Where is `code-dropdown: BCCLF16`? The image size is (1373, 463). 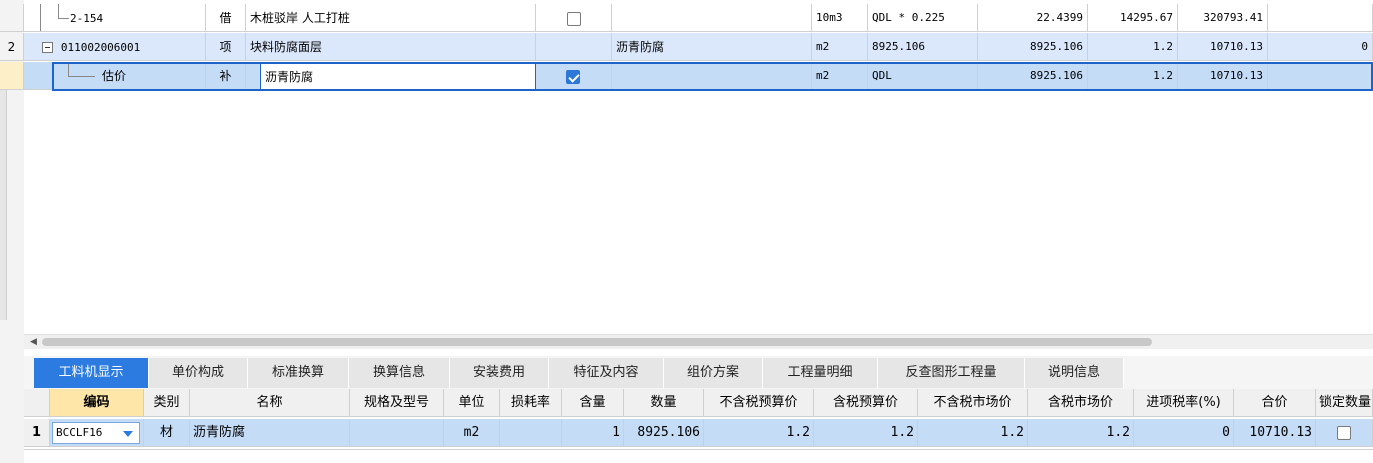
code-dropdown: BCCLF16 is located at coordinates (96, 433).